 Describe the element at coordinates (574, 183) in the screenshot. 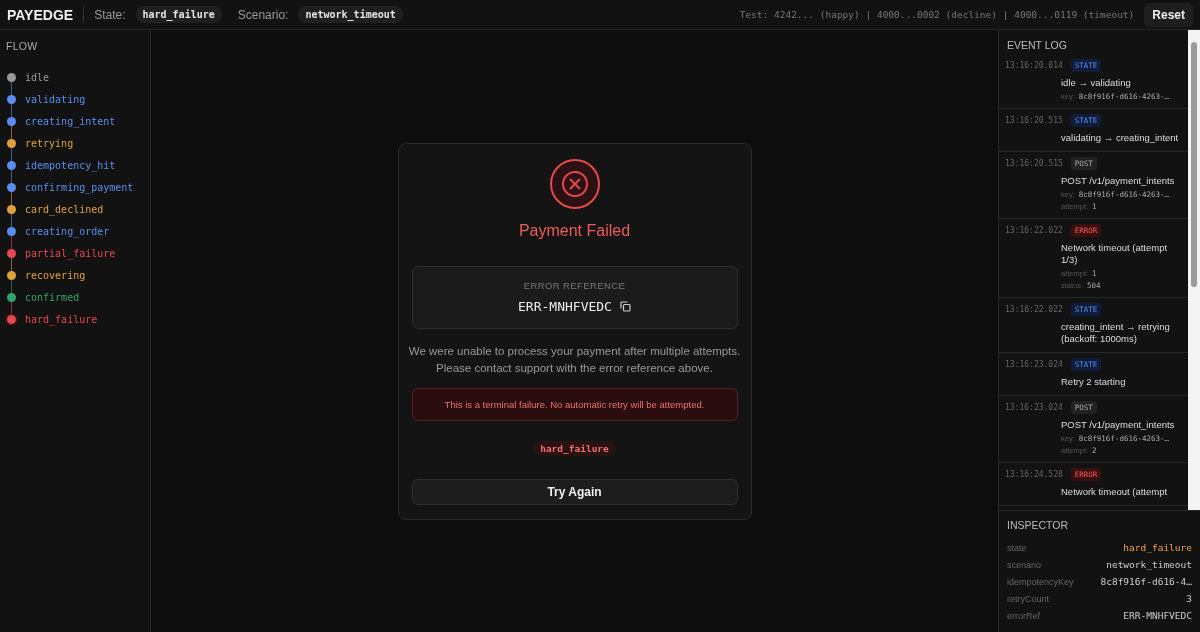

I see `error-circle-icon` at that location.